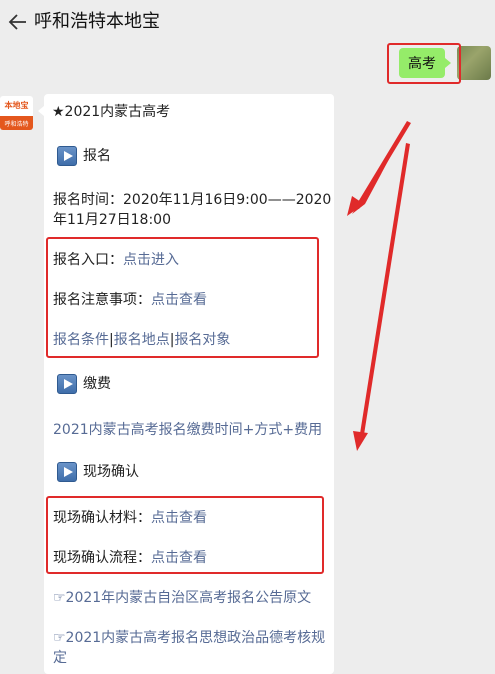 Image resolution: width=495 pixels, height=674 pixels. Describe the element at coordinates (379, 168) in the screenshot. I see `annotation-arrow-upper` at that location.